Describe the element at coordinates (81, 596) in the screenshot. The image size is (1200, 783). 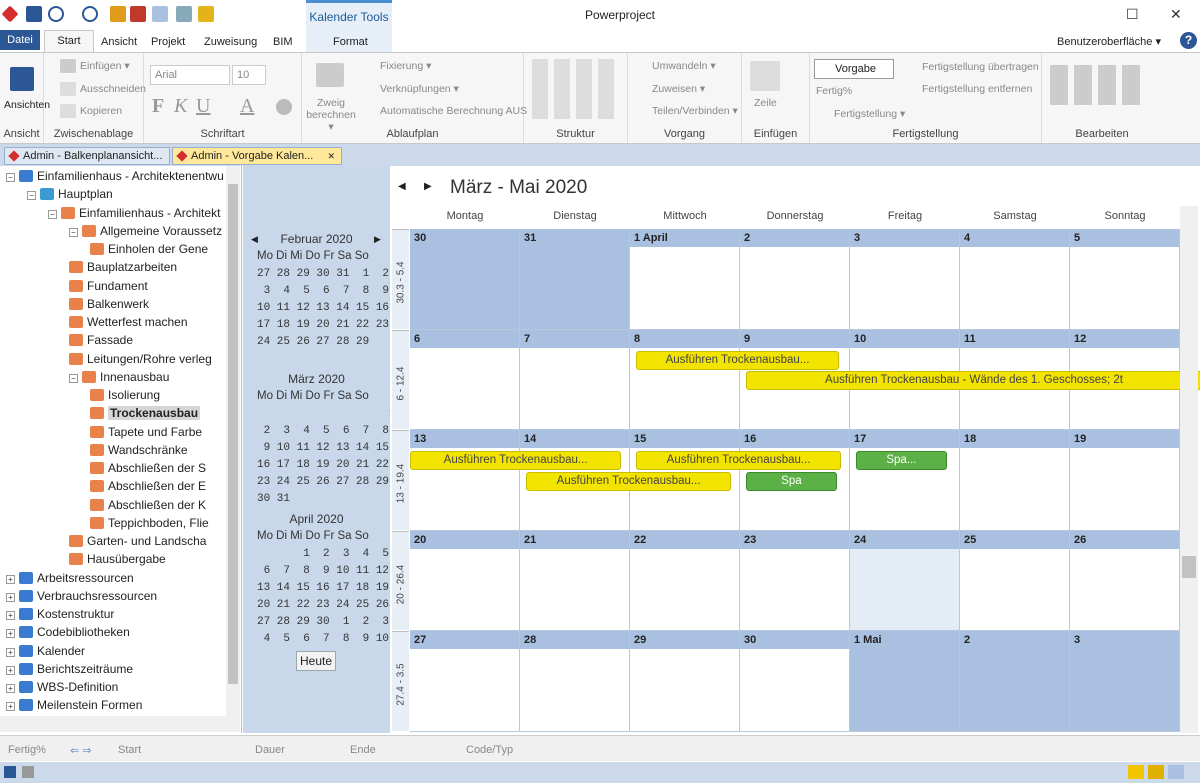
I see `tree-node: + Verbrauchsressourcen` at that location.